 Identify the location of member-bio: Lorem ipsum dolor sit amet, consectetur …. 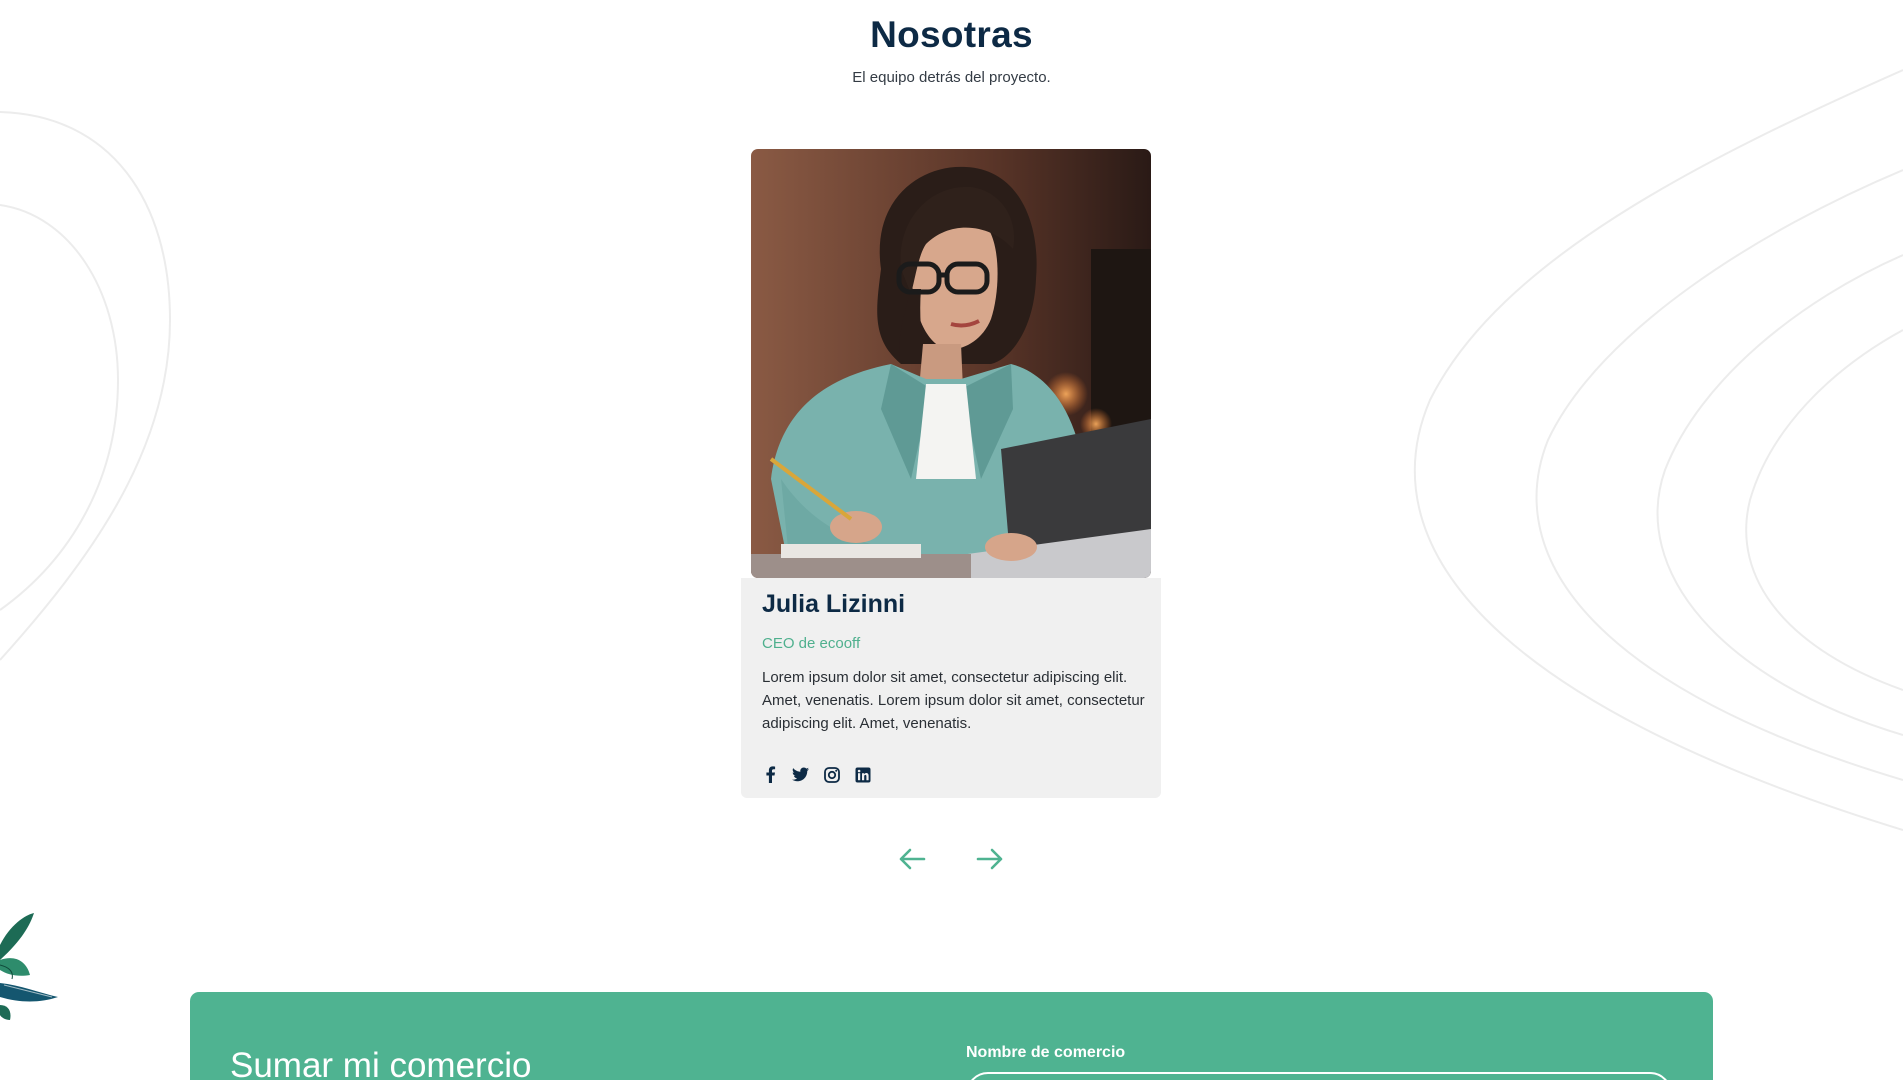
(953, 700).